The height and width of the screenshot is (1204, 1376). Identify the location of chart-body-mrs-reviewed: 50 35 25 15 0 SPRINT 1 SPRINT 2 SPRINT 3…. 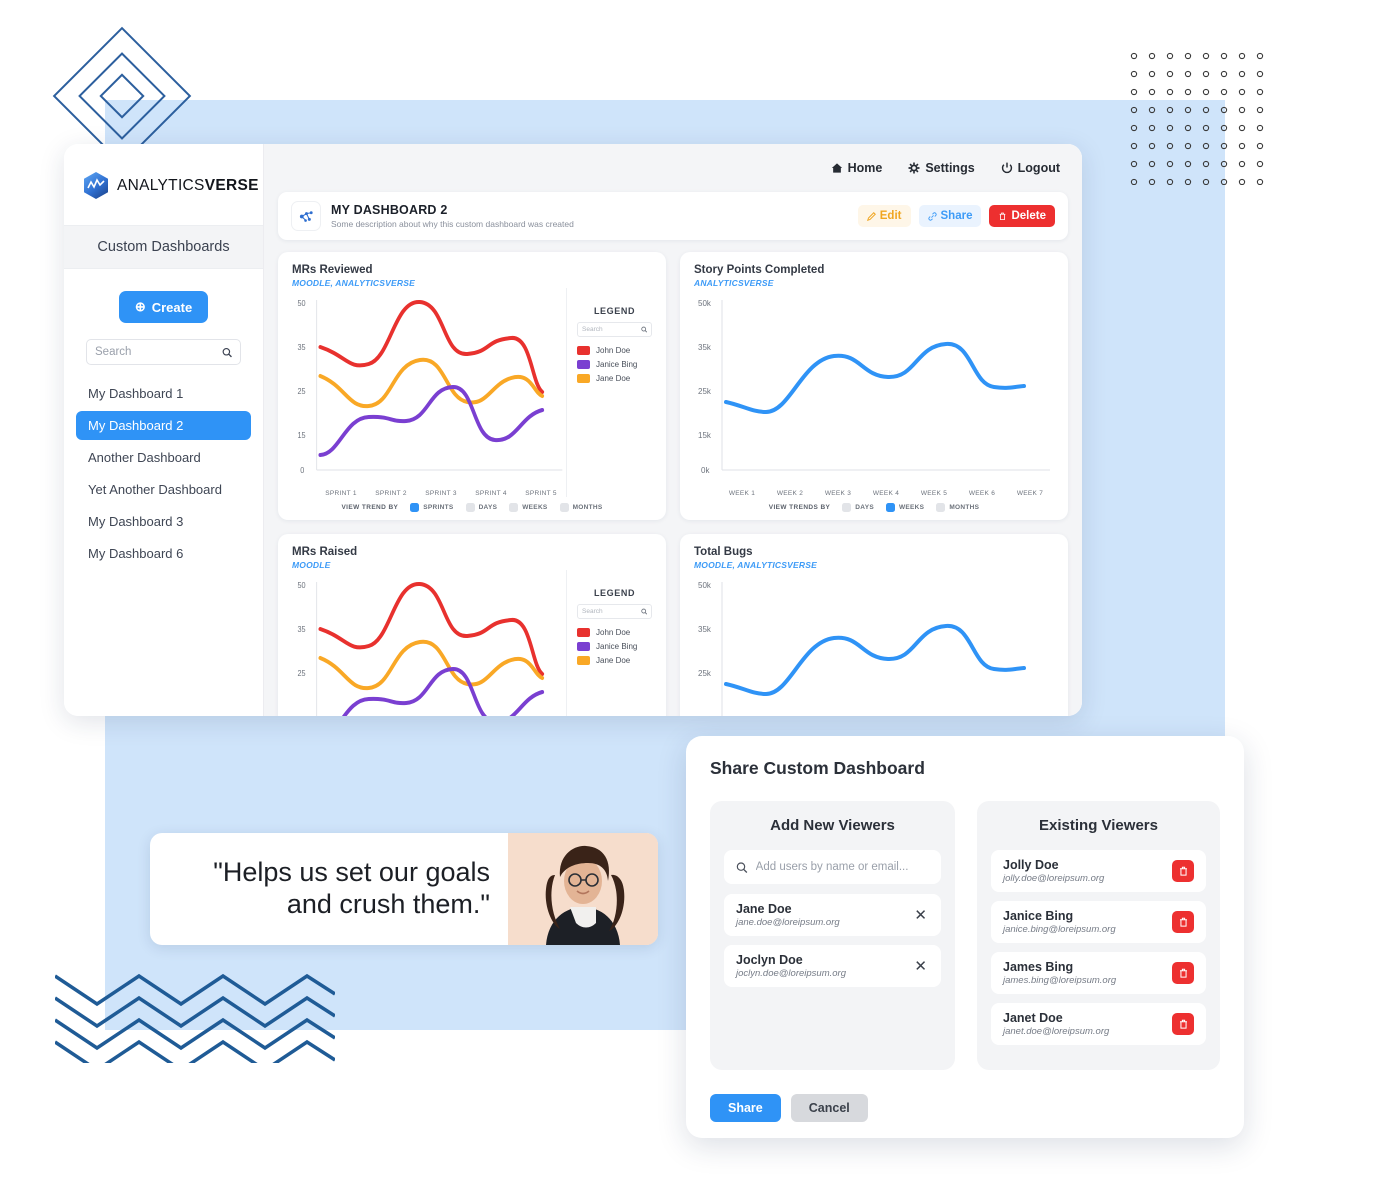
(472, 392).